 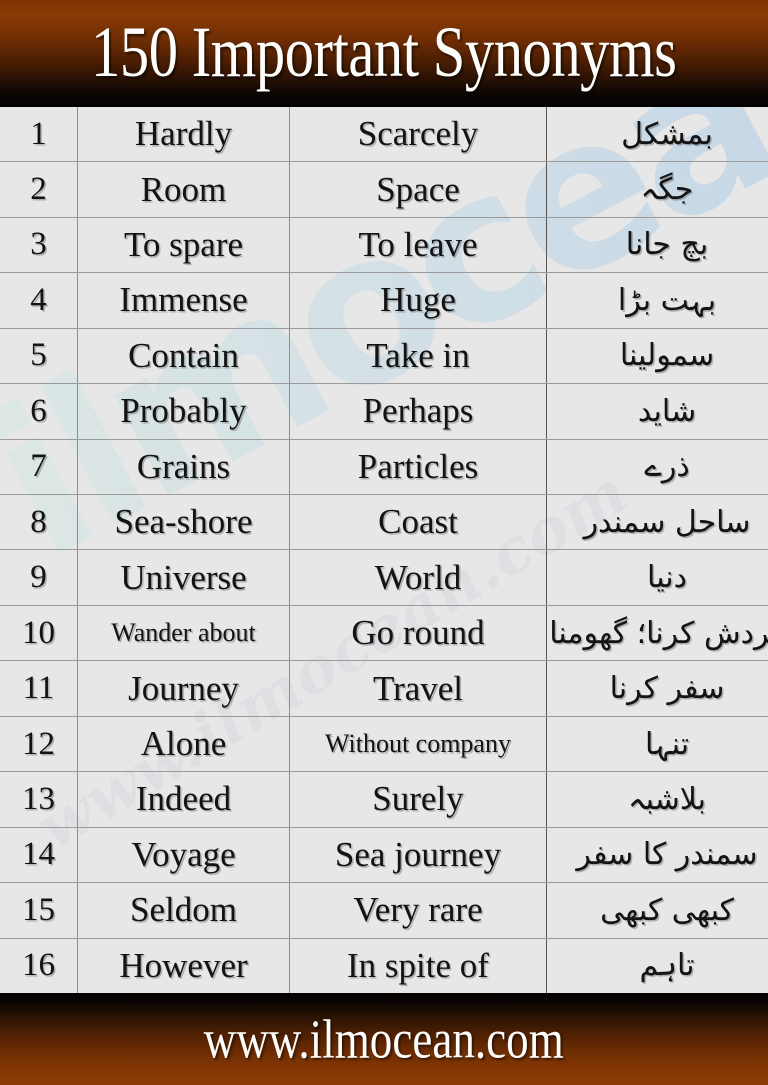 I want to click on word-cell: Voyage, so click(x=183, y=855).